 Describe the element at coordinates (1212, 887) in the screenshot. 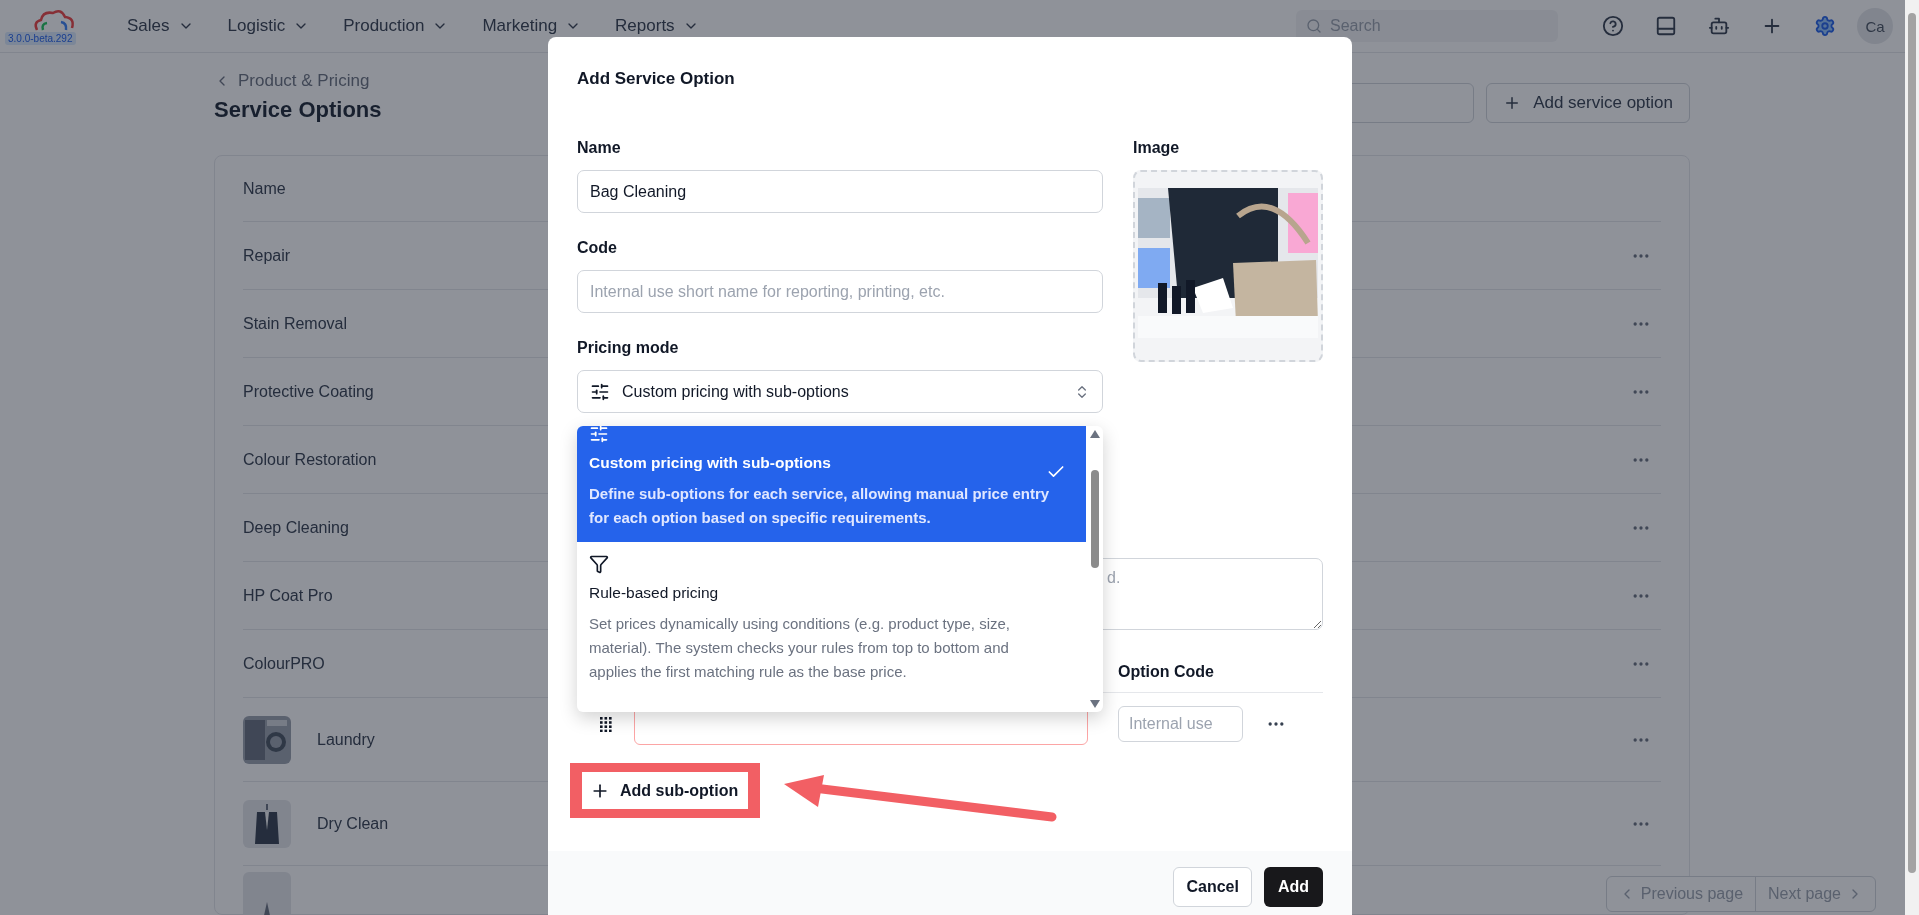

I see `cancel-button: Cancel` at that location.